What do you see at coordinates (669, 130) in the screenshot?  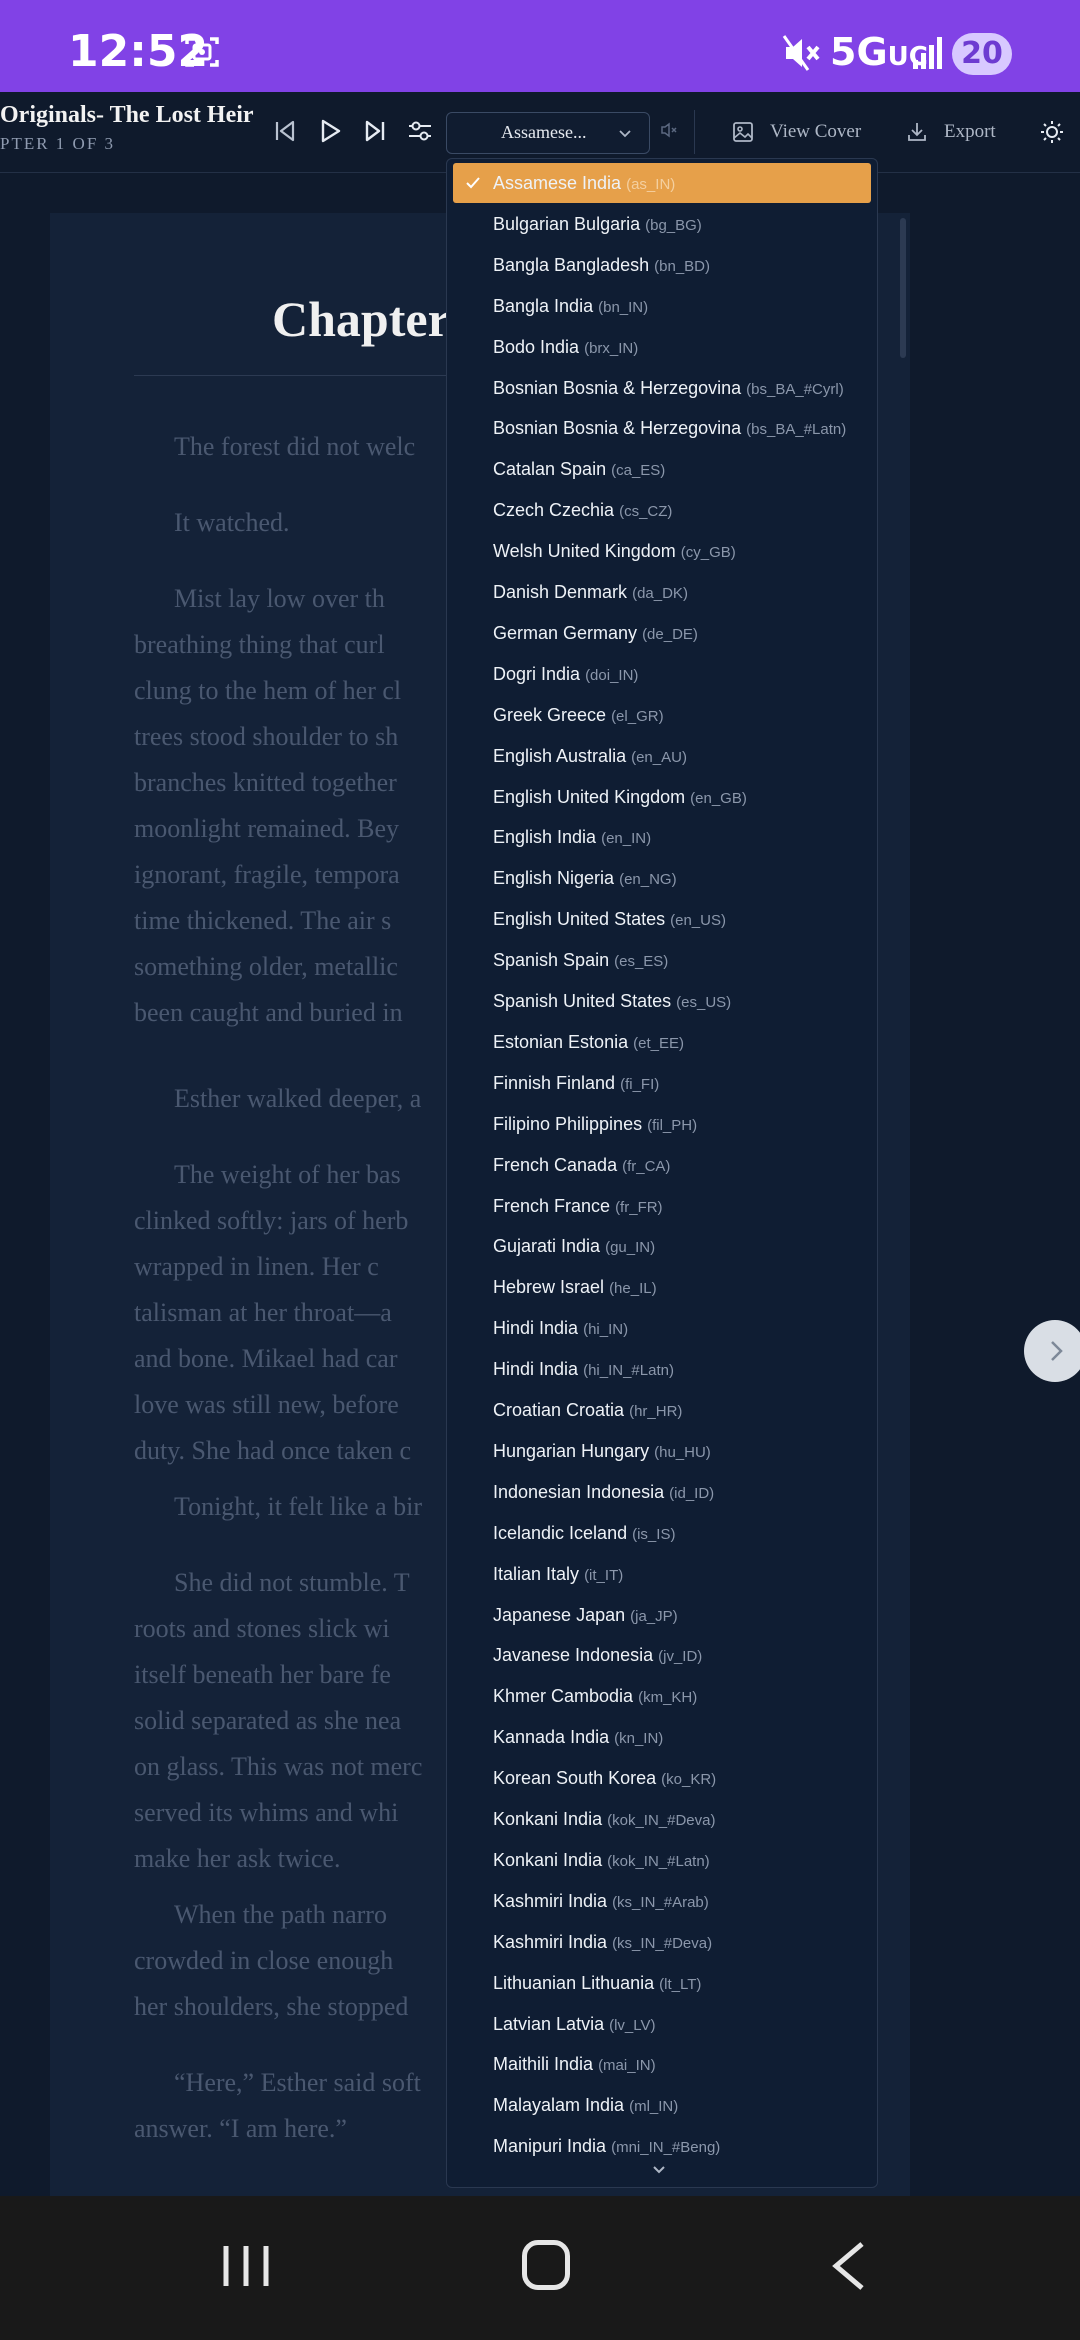 I see `volume-mute-icon` at bounding box center [669, 130].